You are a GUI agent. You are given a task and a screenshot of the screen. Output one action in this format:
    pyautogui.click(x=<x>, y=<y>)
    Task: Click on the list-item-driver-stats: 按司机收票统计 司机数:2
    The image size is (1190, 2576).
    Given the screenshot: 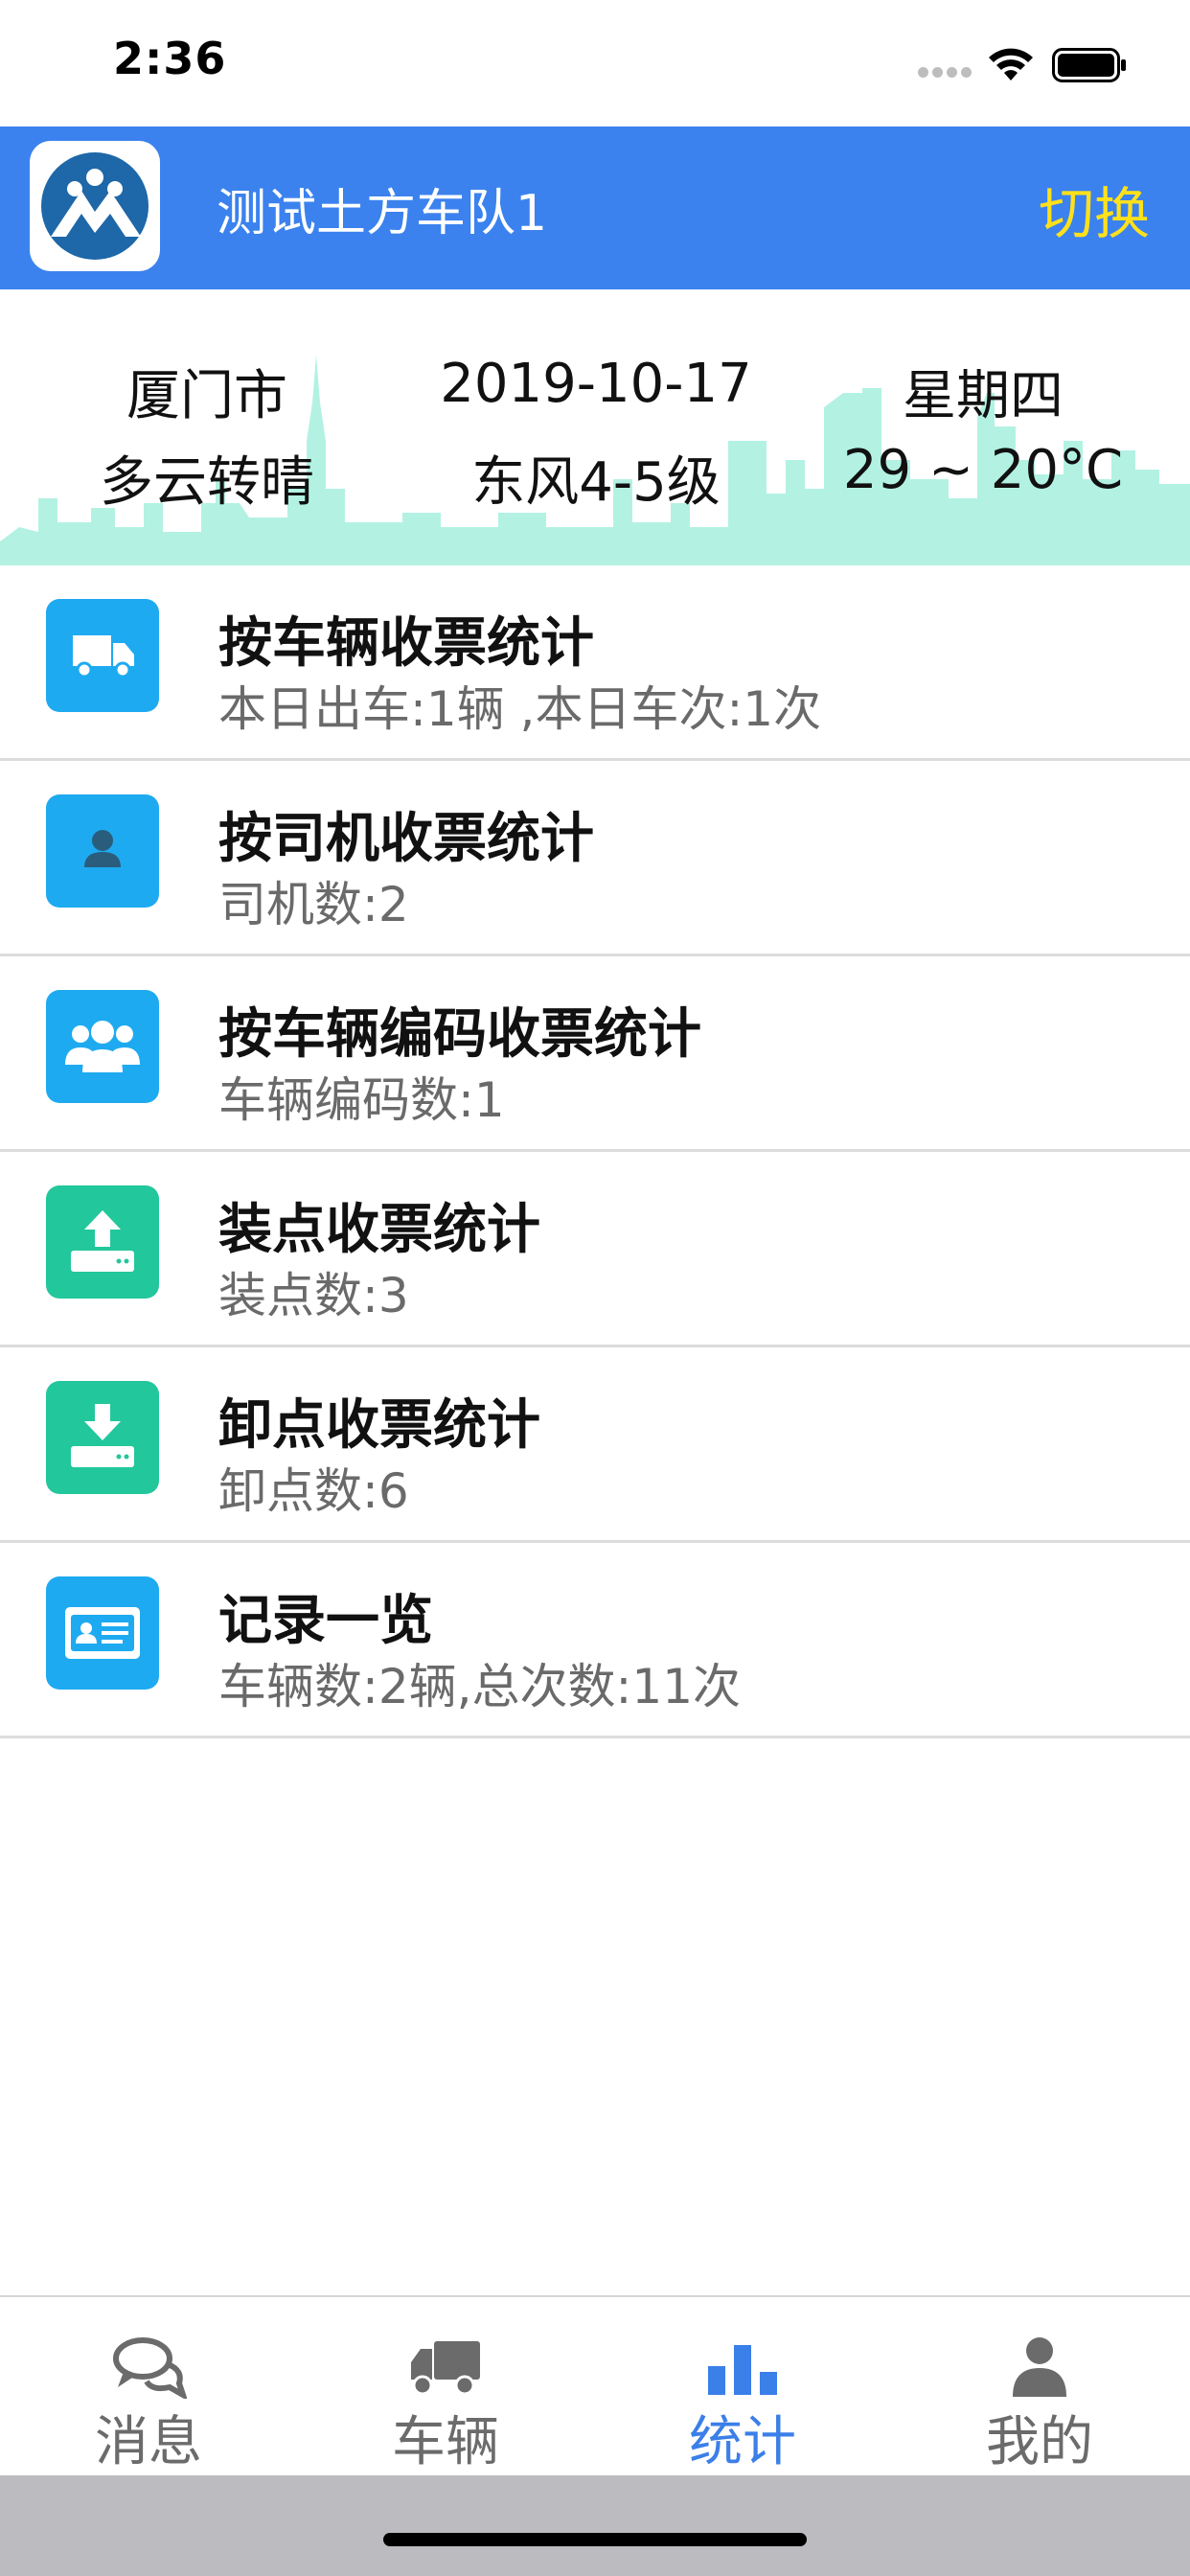 What is the action you would take?
    pyautogui.click(x=595, y=858)
    